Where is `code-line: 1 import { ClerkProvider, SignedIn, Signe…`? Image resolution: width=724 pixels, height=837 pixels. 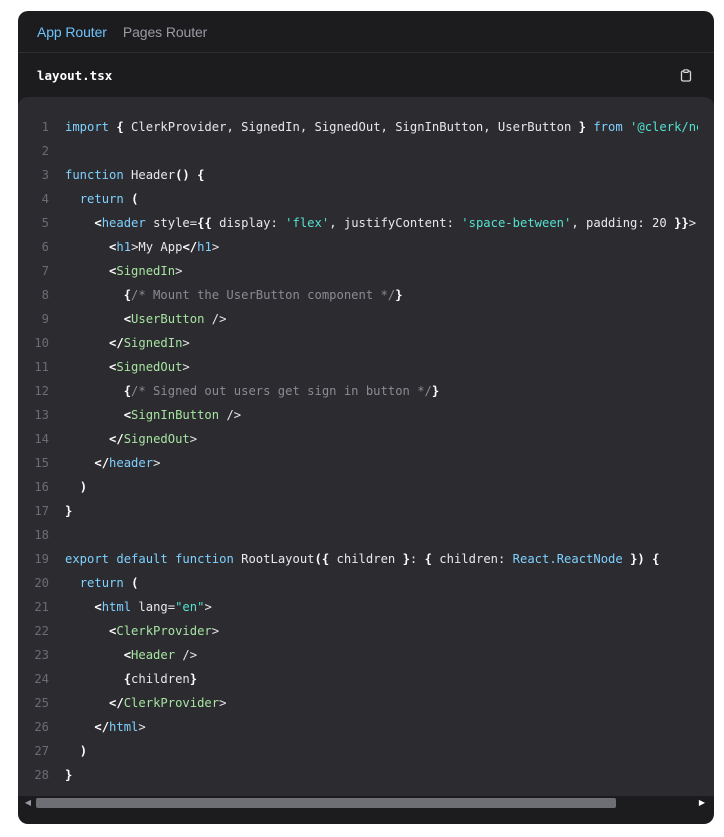 code-line: 1 import { ClerkProvider, SignedIn, Signe… is located at coordinates (366, 127).